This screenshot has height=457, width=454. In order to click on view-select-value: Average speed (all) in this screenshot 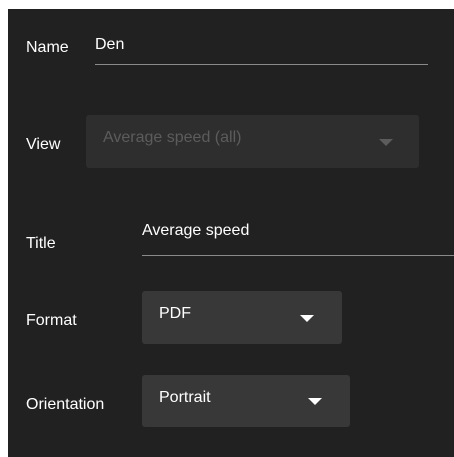, I will do `click(172, 137)`.